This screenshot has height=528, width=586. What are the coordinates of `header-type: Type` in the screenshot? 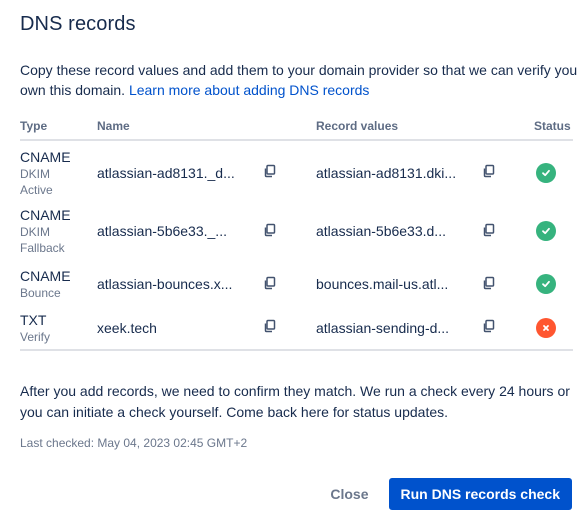 It's located at (58, 127).